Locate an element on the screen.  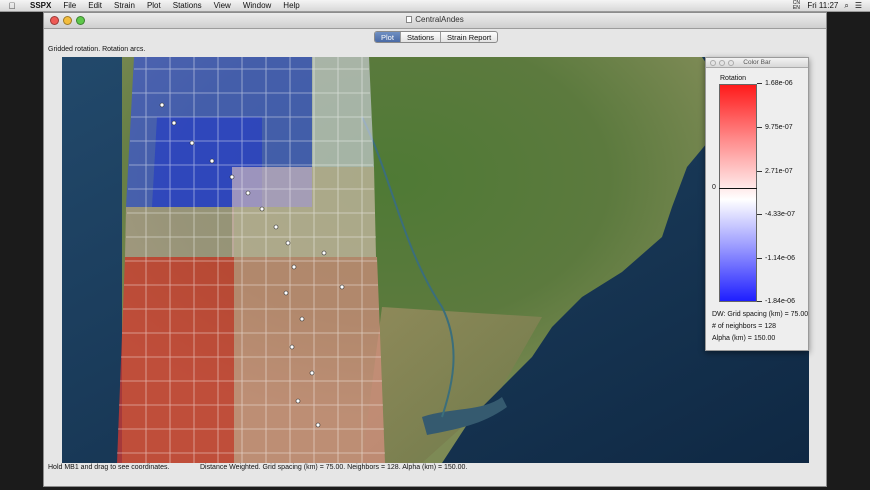
window-title: CentralAndes is located at coordinates (435, 19).